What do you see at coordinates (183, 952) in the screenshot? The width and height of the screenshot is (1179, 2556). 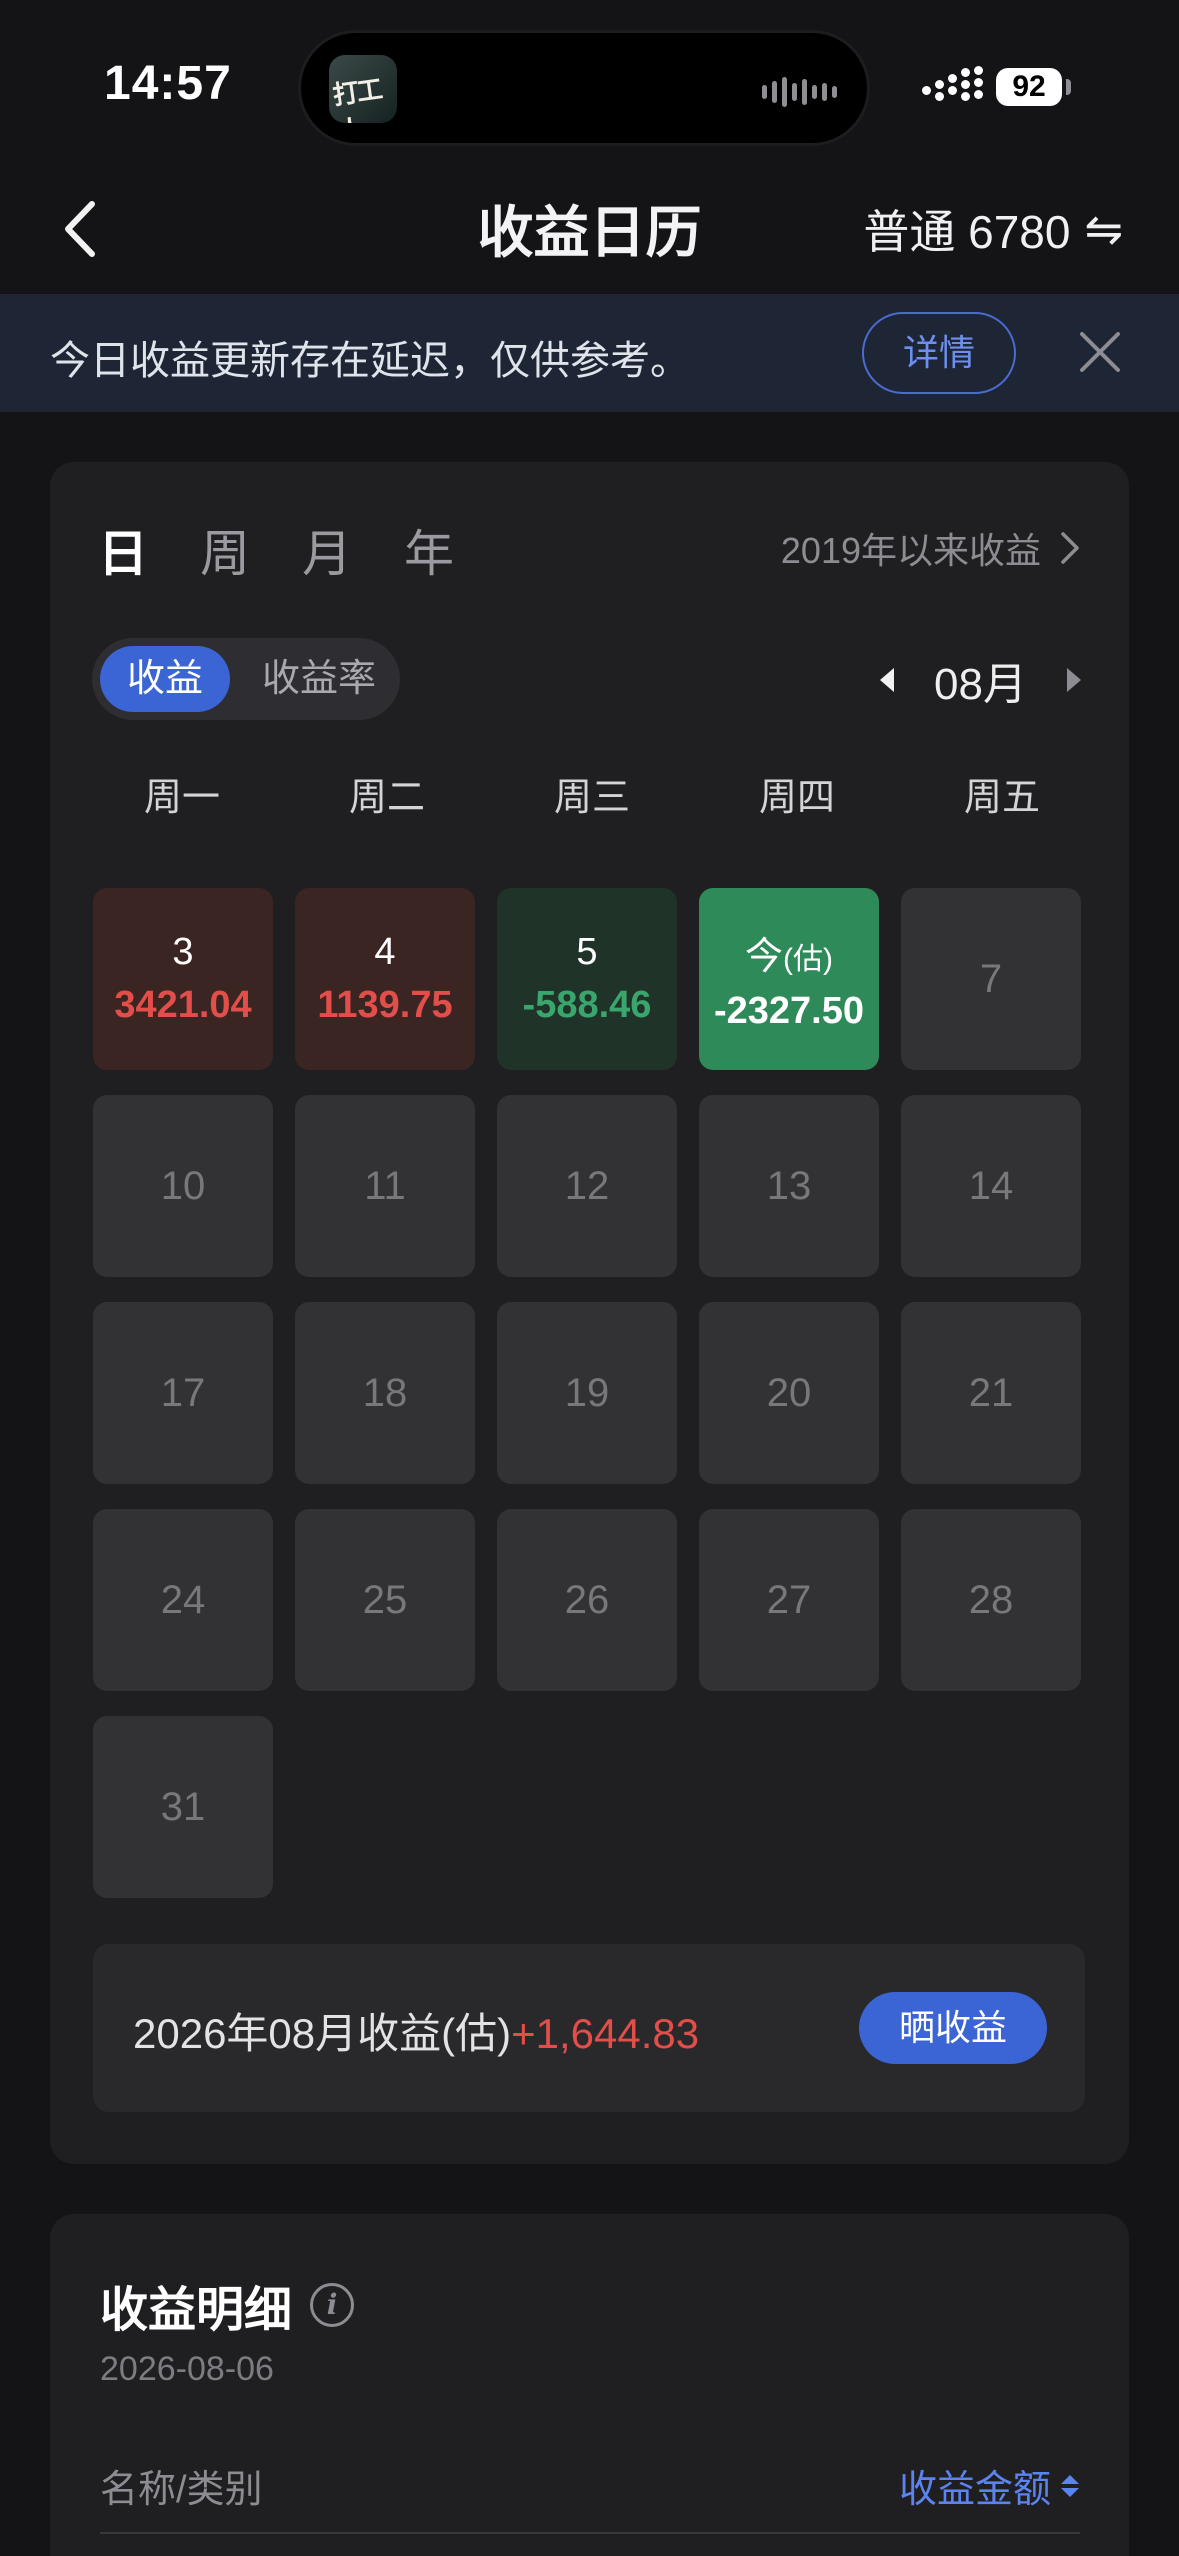 I see `day-number: 3` at bounding box center [183, 952].